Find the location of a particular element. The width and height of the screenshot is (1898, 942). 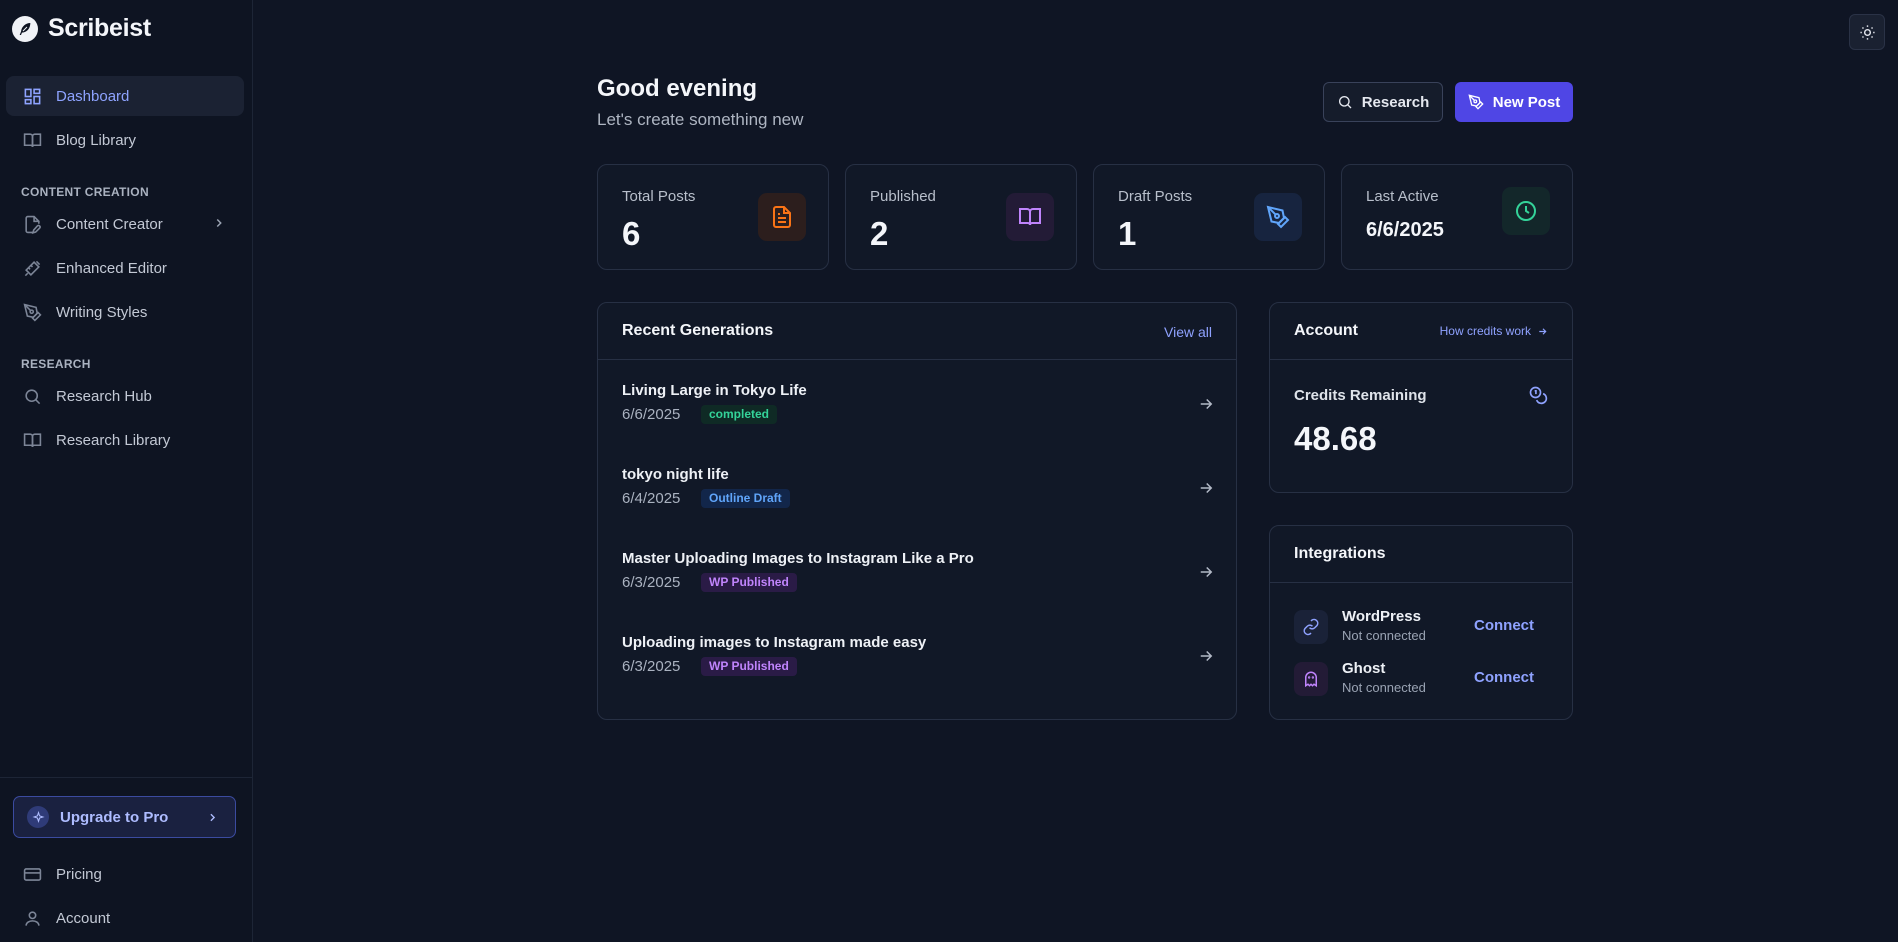

app-name: Scribeist is located at coordinates (99, 28).